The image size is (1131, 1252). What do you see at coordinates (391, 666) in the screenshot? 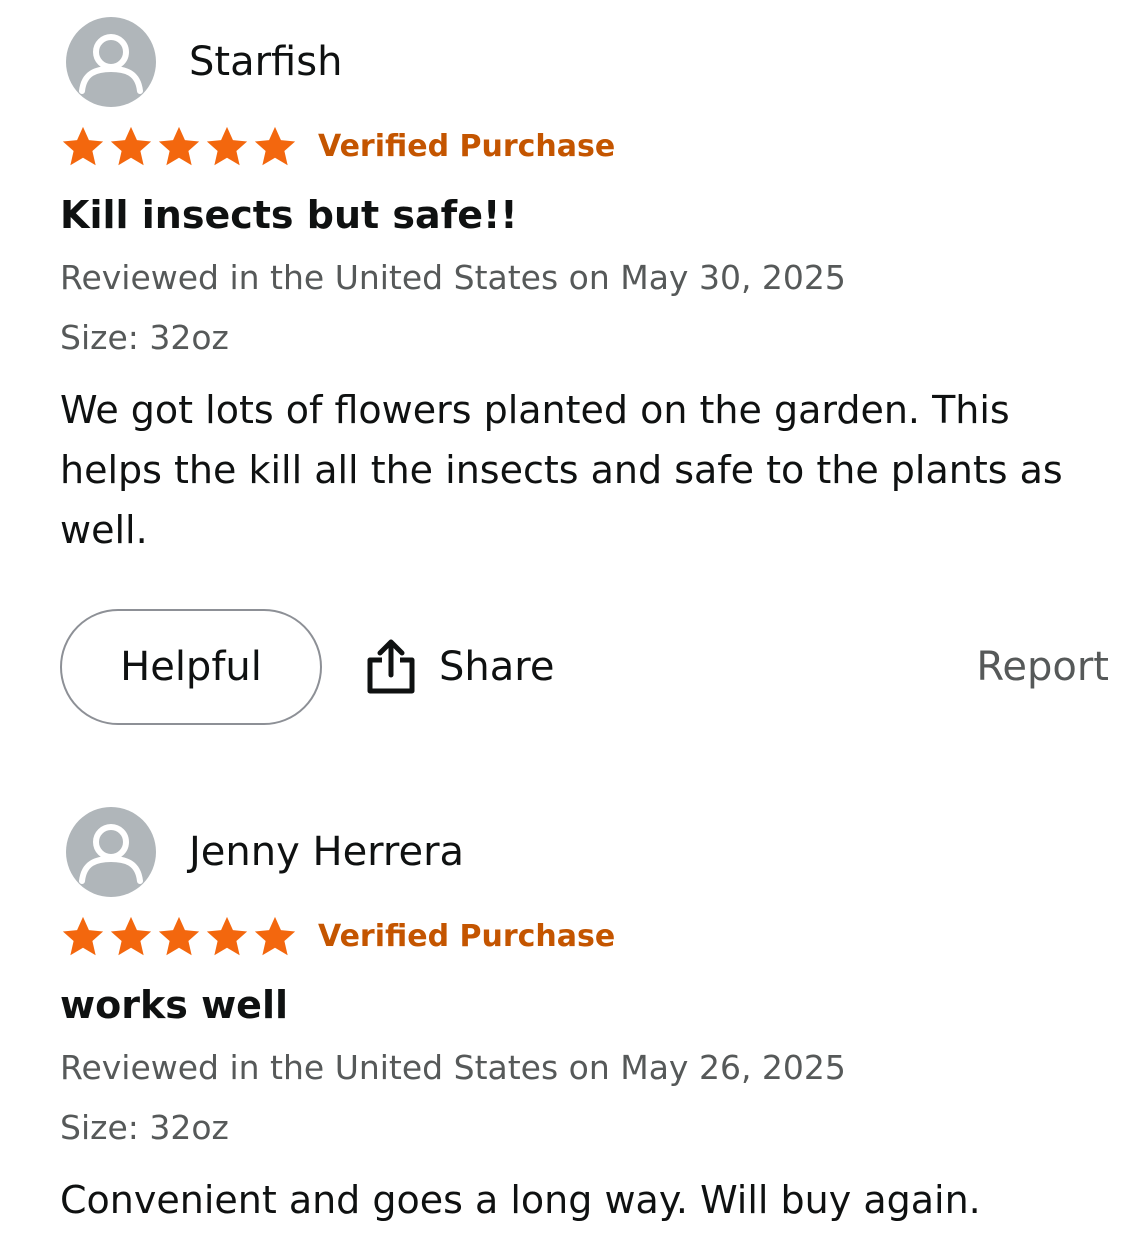
I see `share-icon` at bounding box center [391, 666].